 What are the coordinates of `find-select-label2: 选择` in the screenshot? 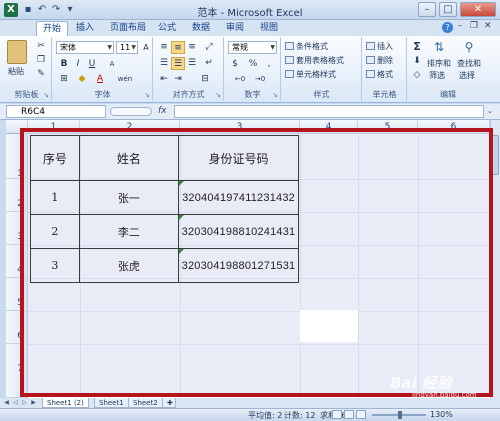 It's located at (467, 75).